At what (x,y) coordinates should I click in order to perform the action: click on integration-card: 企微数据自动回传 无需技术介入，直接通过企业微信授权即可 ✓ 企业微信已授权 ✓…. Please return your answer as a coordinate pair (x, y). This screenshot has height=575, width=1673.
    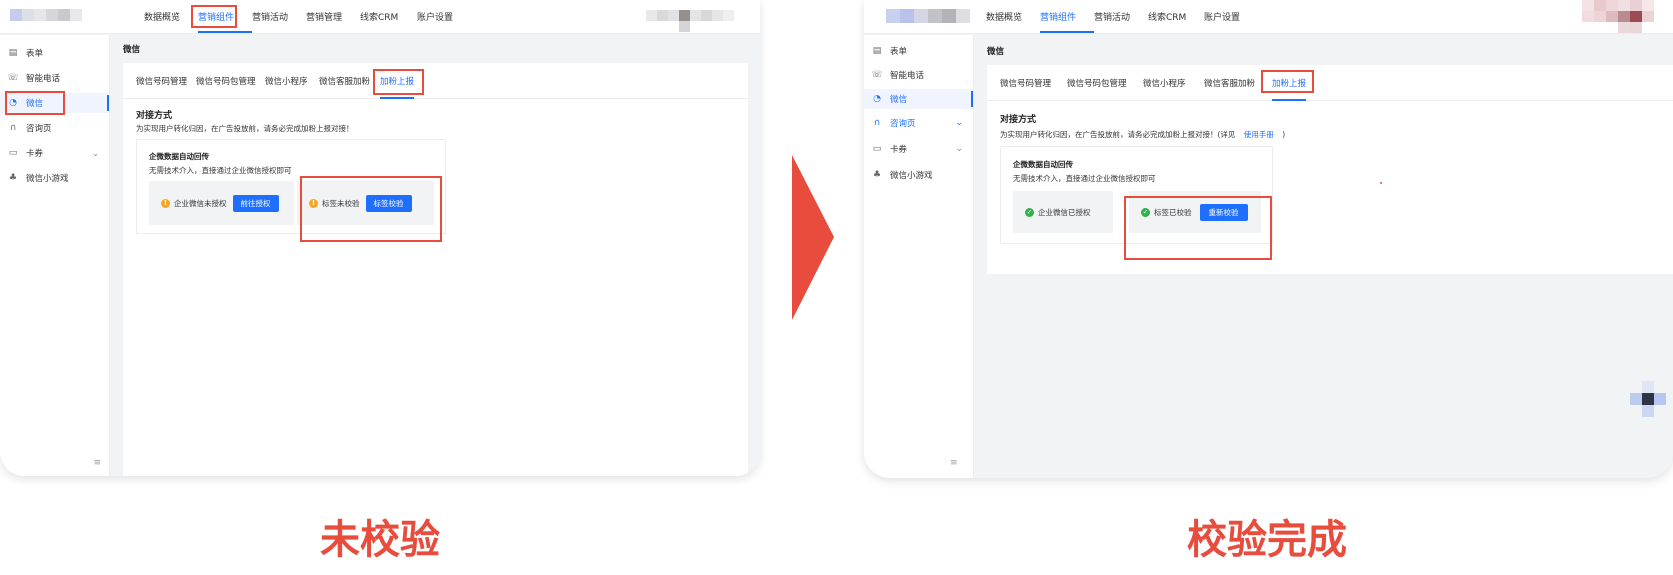
    Looking at the image, I should click on (1136, 195).